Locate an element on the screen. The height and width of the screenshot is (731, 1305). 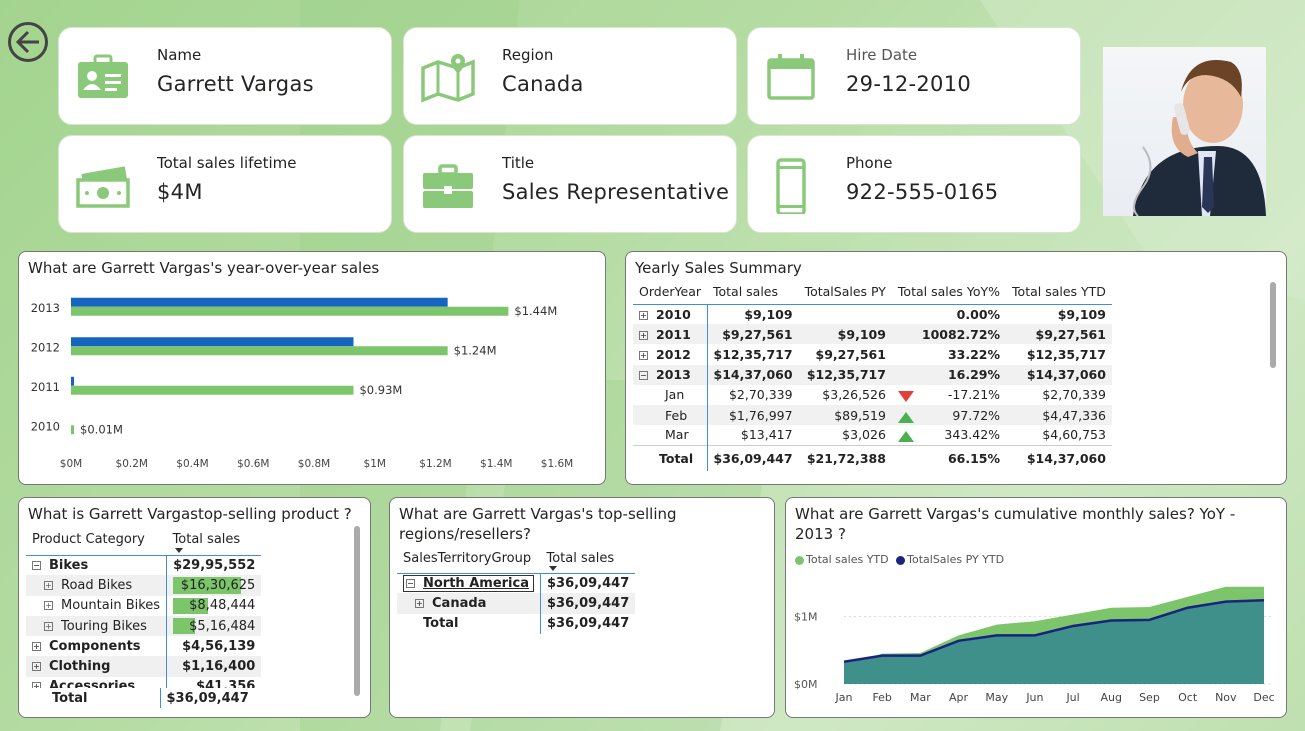
x-tick-label: $1.6M is located at coordinates (557, 464).